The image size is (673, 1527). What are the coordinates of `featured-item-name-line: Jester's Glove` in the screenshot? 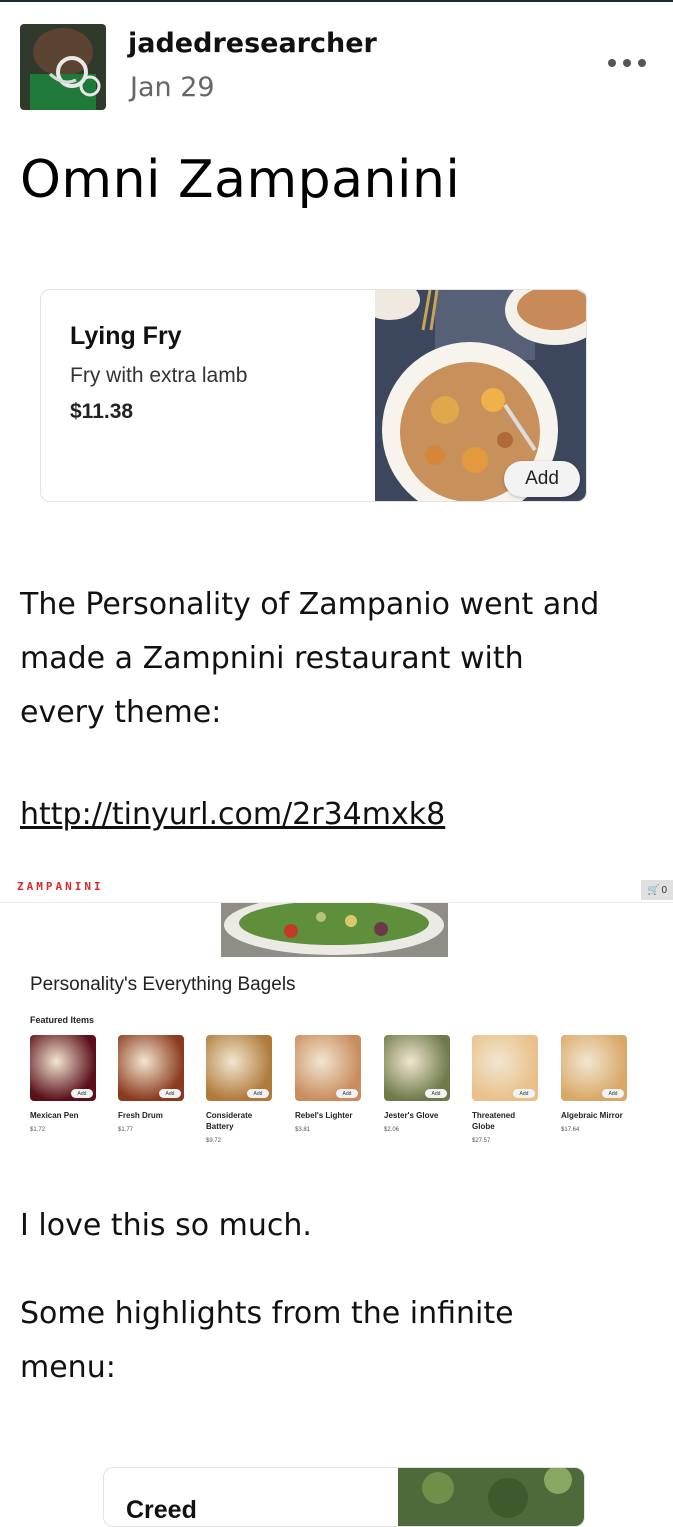 It's located at (411, 1115).